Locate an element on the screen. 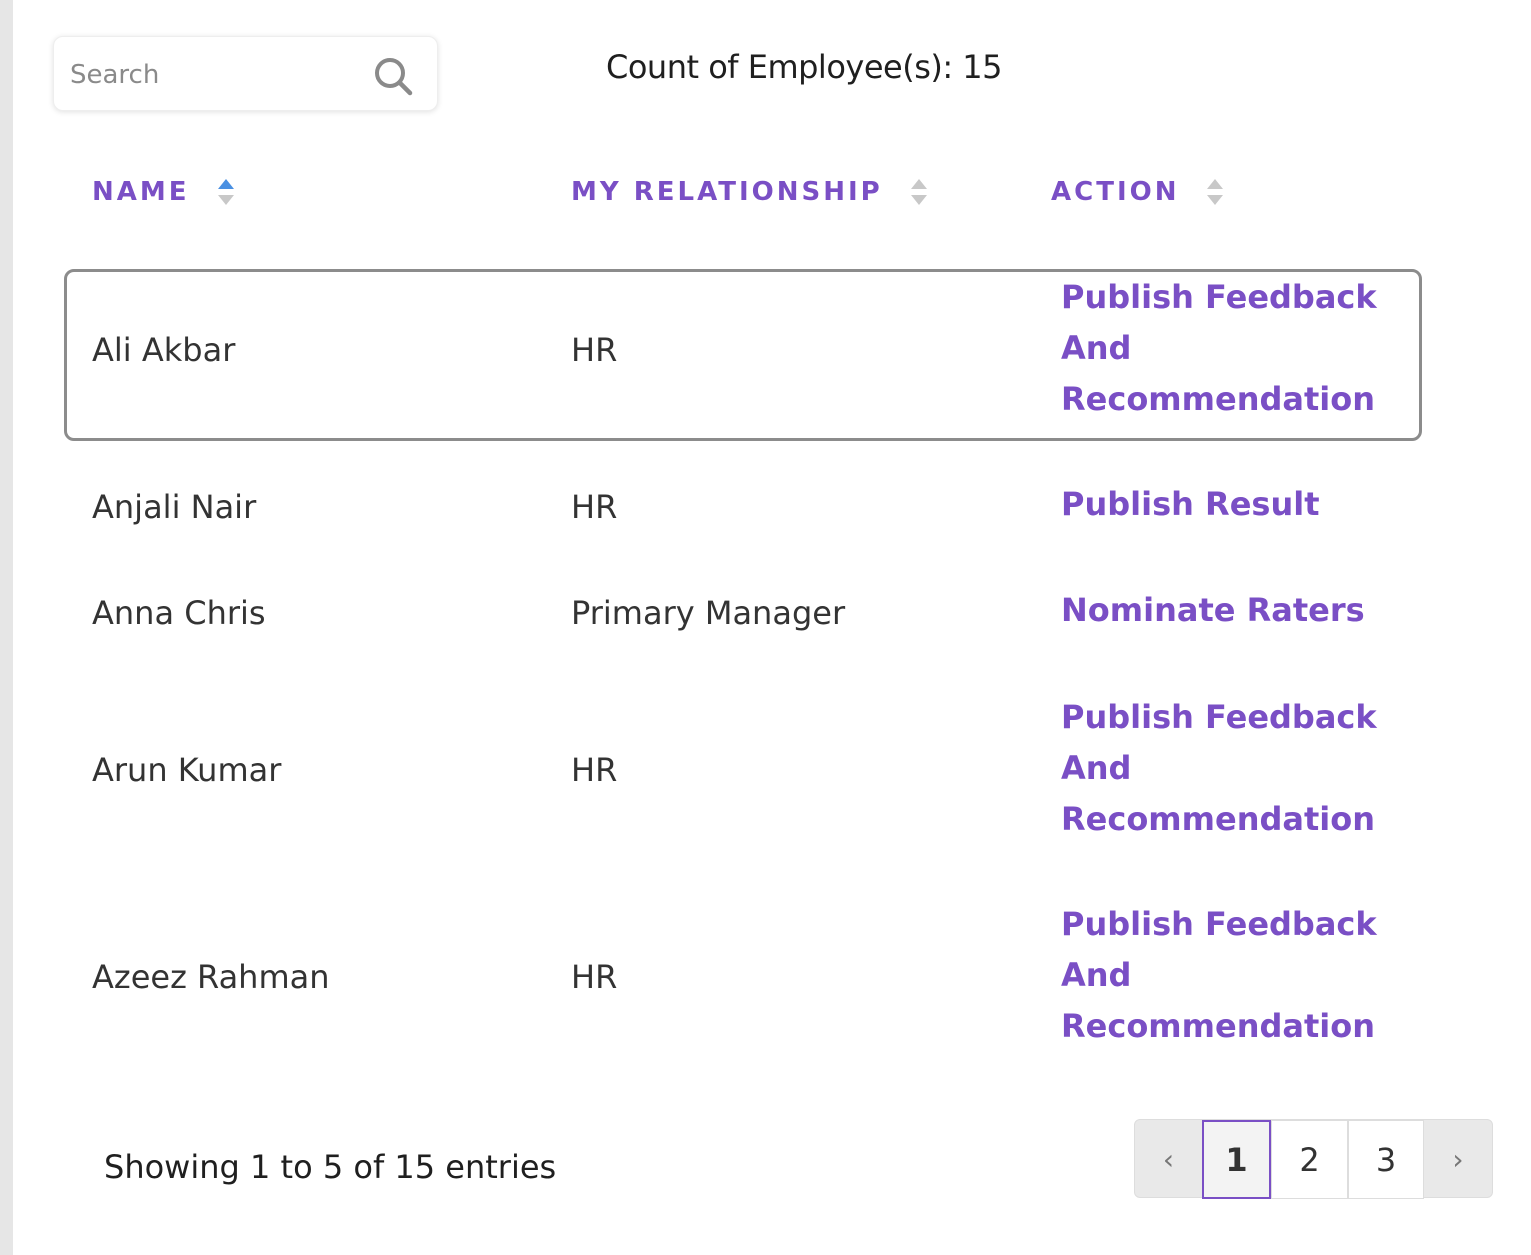 The width and height of the screenshot is (1531, 1255). table-cell-name: Ali Akbar is located at coordinates (164, 350).